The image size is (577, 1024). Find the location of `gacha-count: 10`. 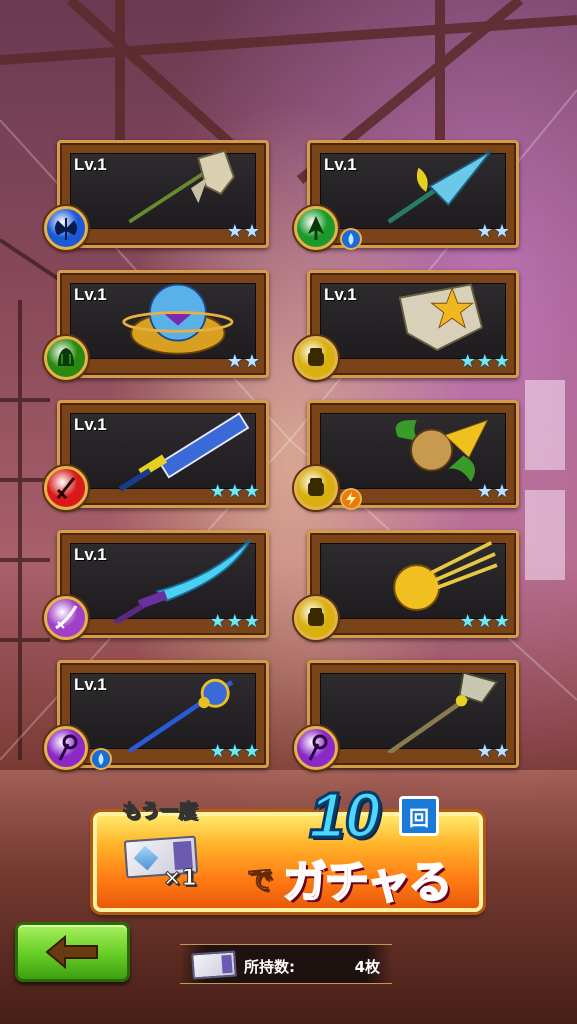

gacha-count: 10 is located at coordinates (344, 815).